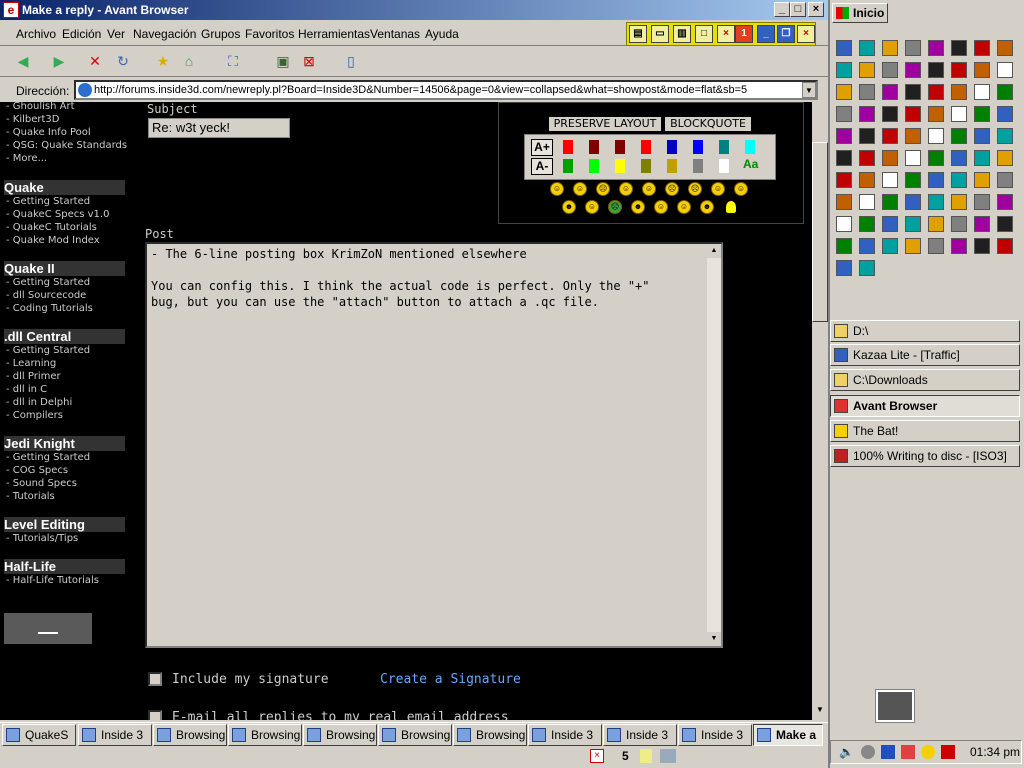 This screenshot has width=1024, height=768. Describe the element at coordinates (36, 34) in the screenshot. I see `menu-archivo: Archivo` at that location.